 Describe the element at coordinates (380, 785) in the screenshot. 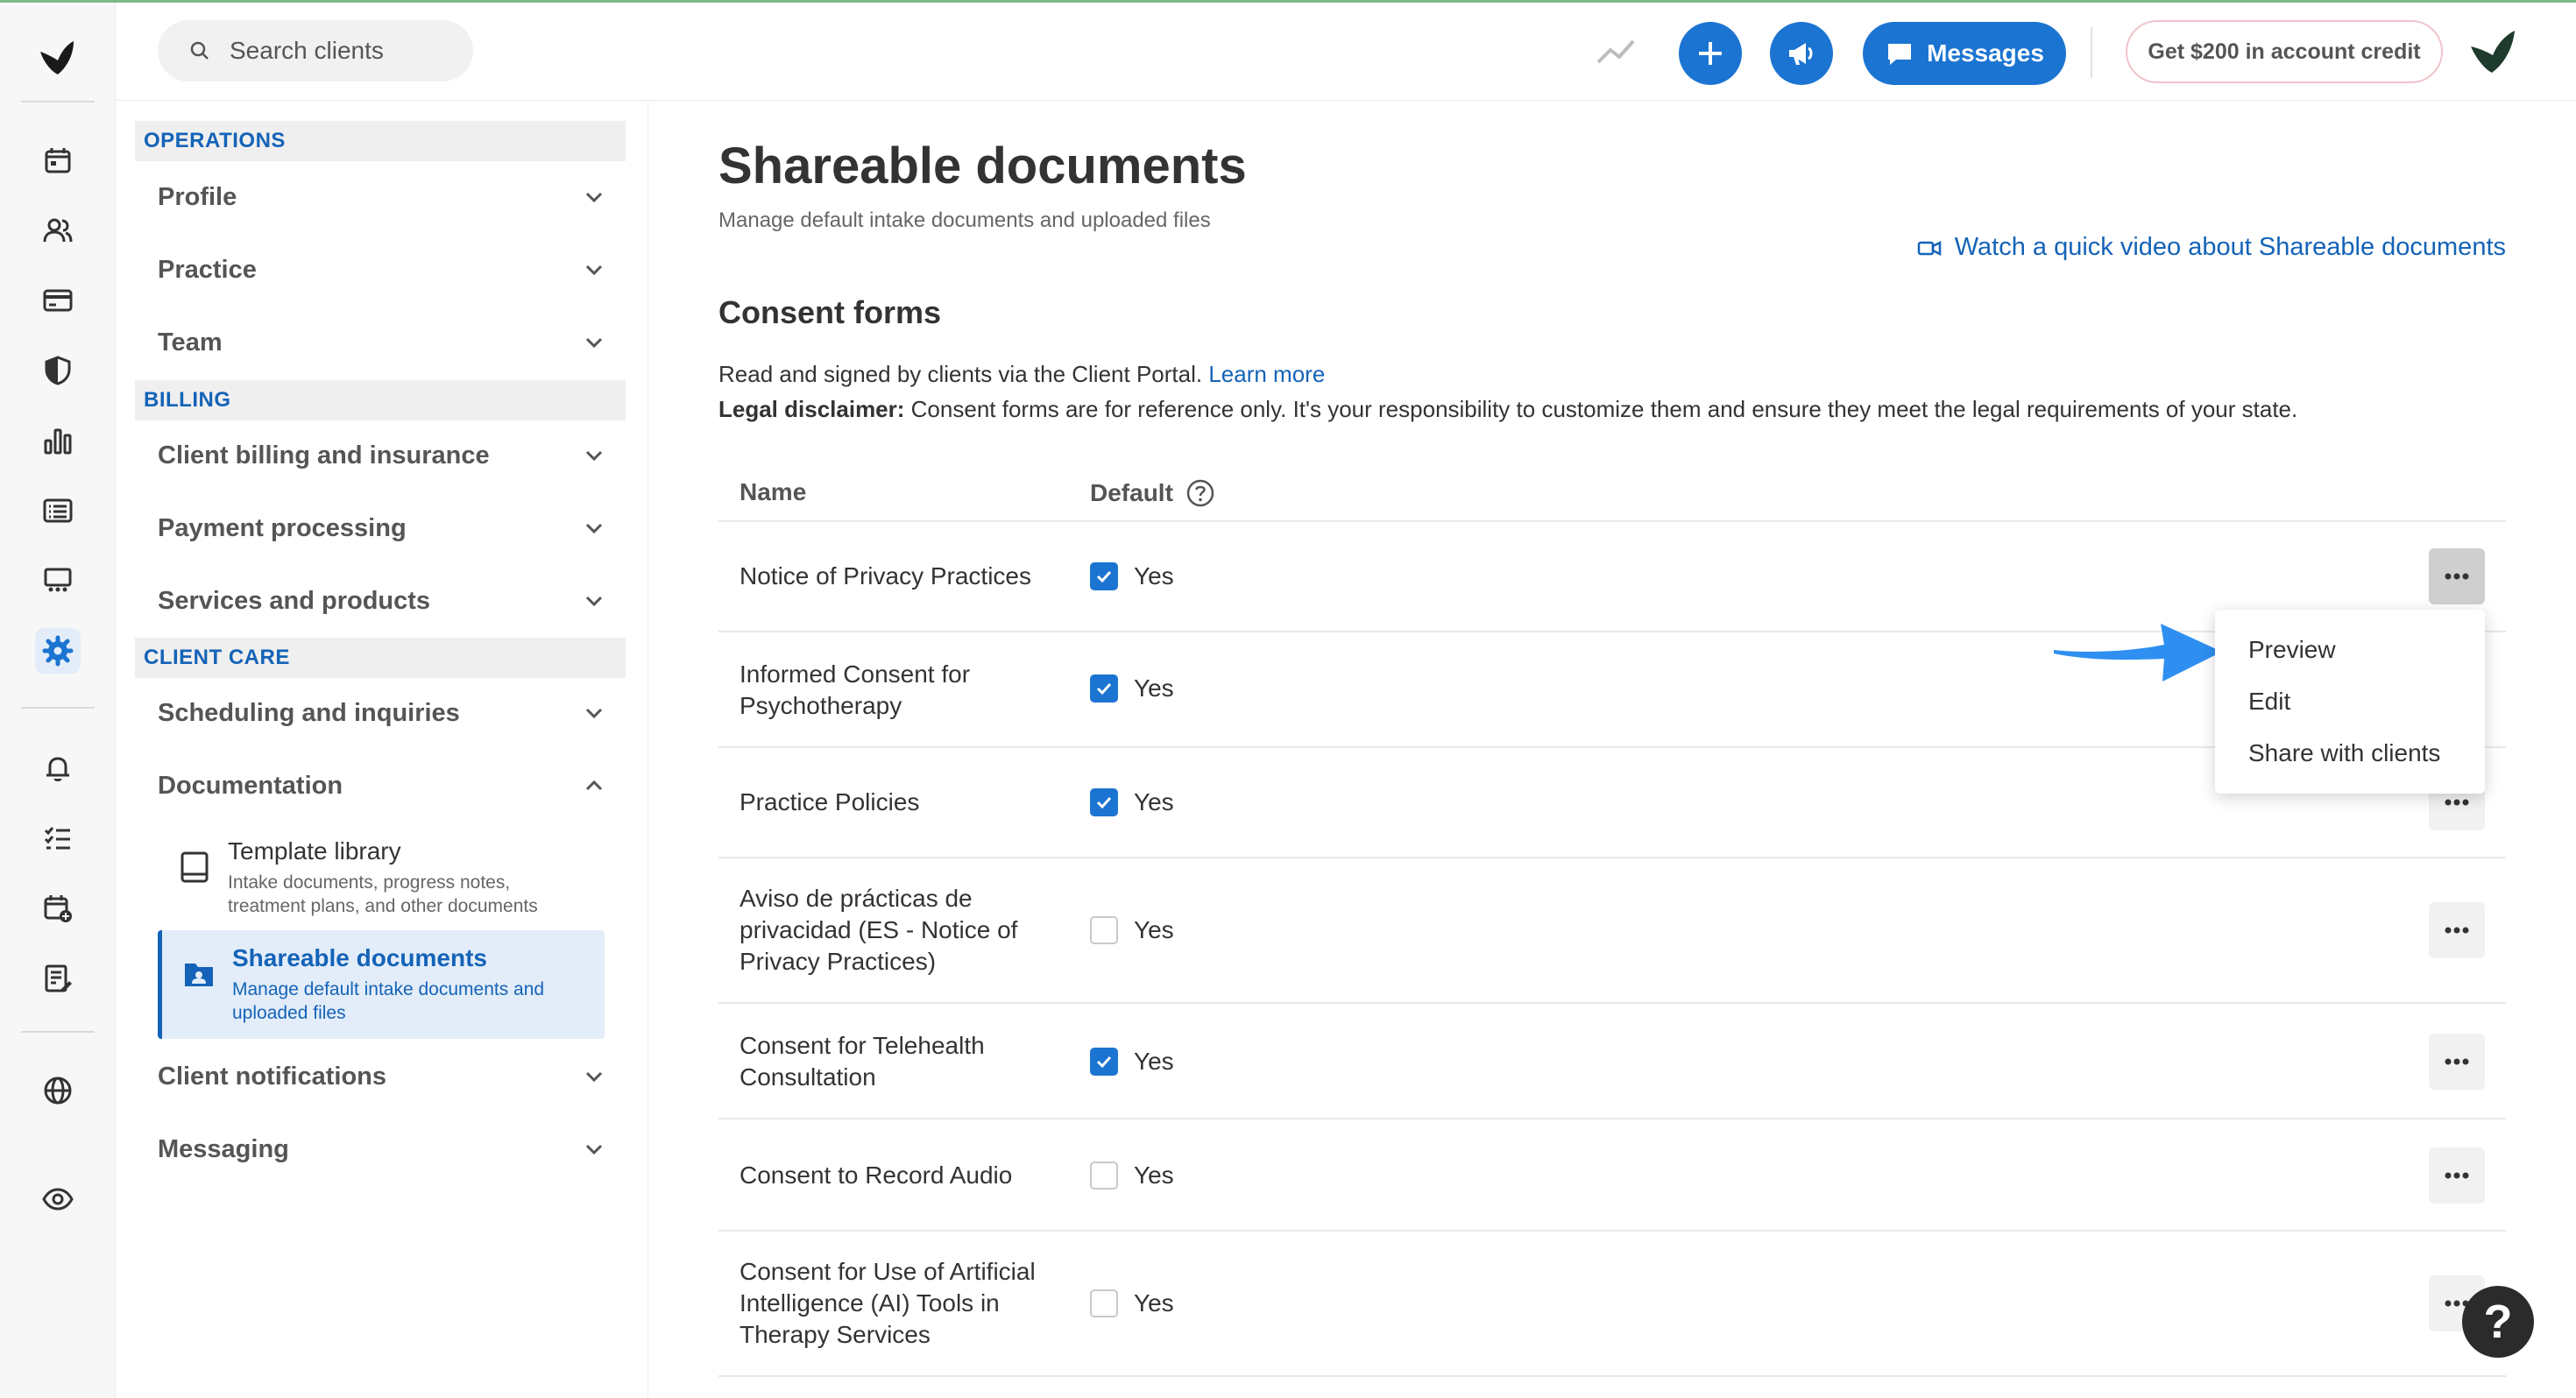

I see `nav-item-documentation: Documentation` at that location.